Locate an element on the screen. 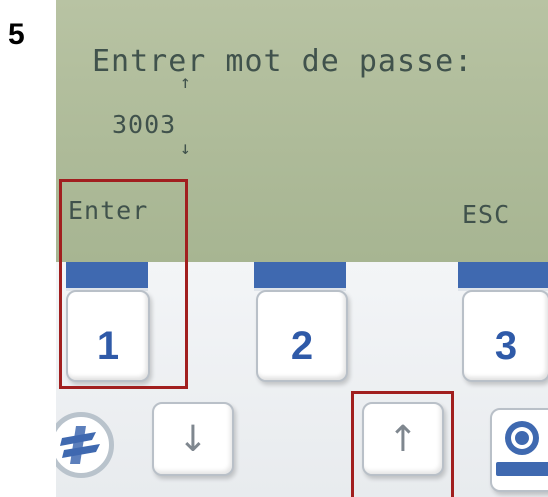 The width and height of the screenshot is (548, 497). digit-up-indicator: ↑ is located at coordinates (186, 82).